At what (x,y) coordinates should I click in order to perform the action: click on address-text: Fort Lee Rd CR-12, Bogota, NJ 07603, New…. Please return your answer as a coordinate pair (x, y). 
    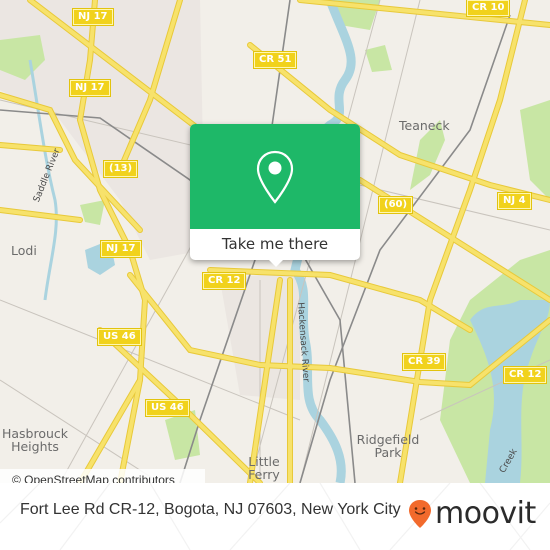
    Looking at the image, I should click on (210, 509).